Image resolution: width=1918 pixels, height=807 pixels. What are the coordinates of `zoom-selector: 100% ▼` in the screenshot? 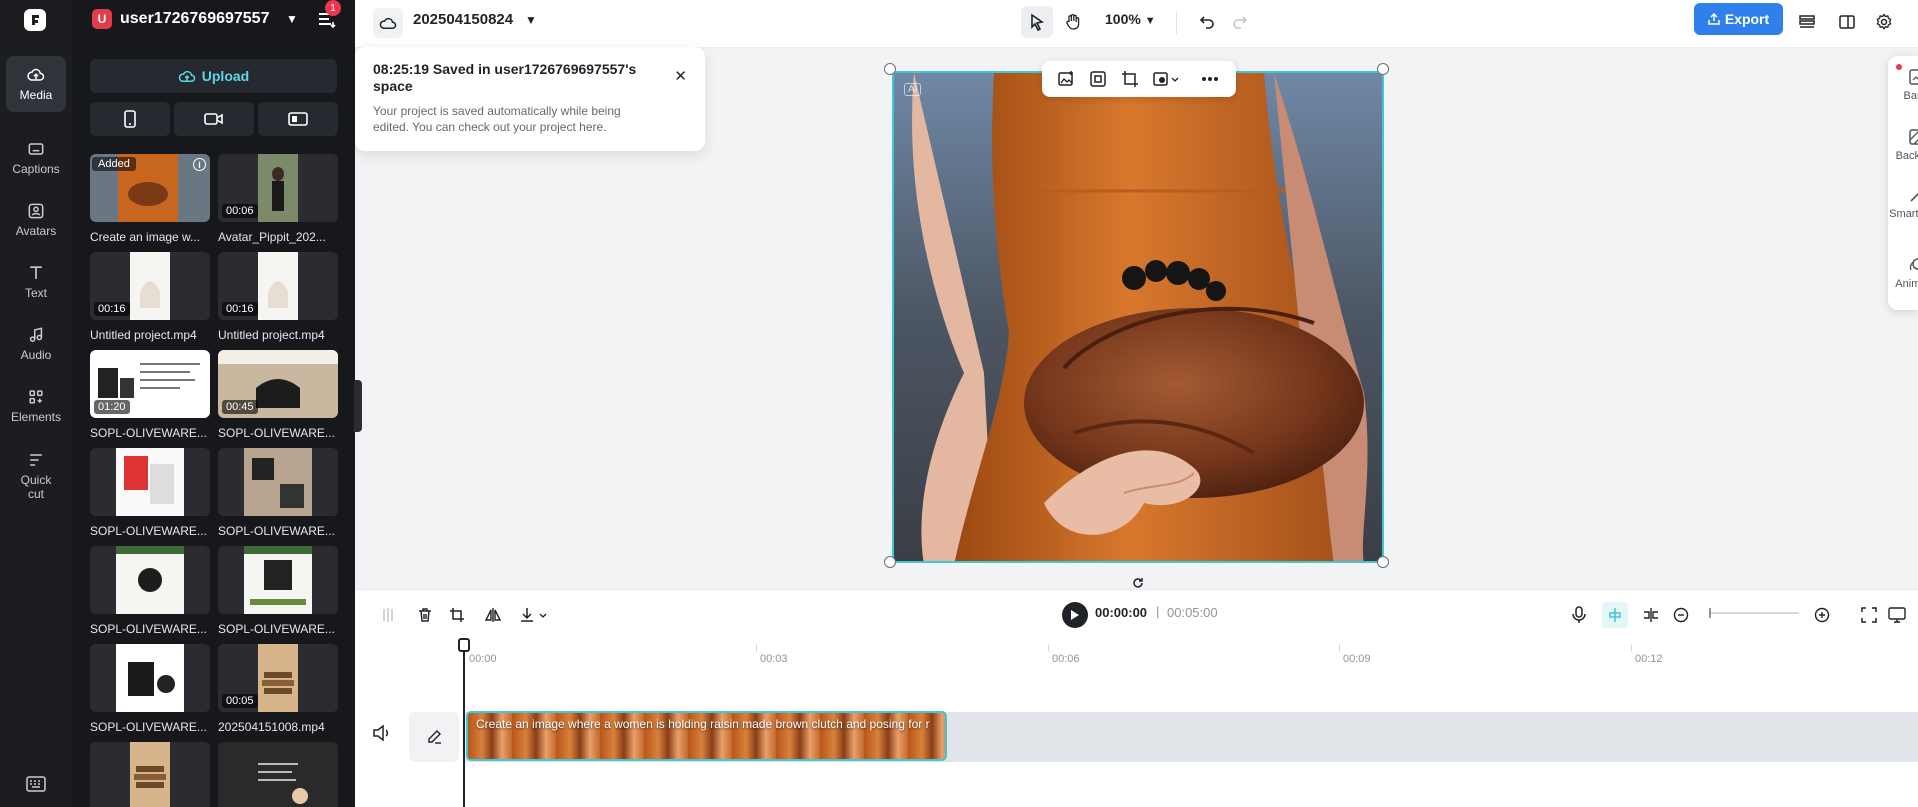 It's located at (1130, 19).